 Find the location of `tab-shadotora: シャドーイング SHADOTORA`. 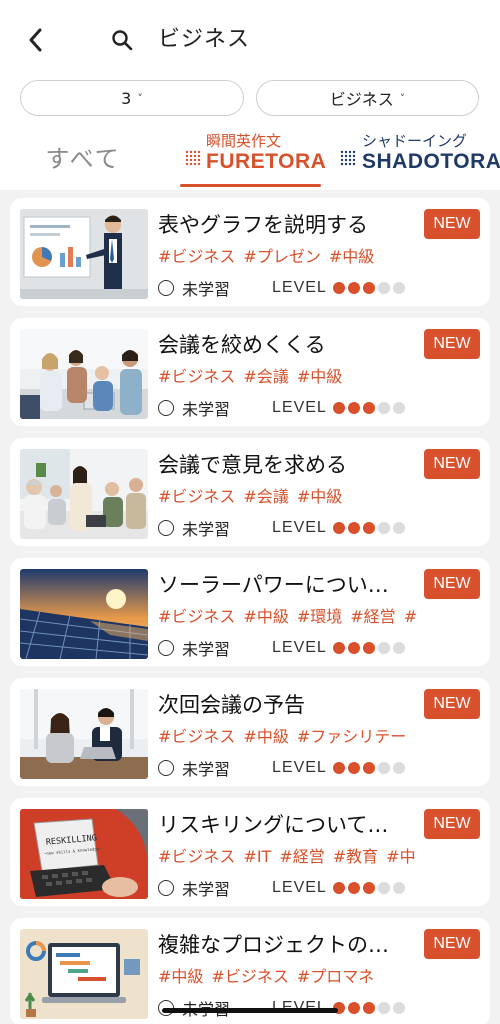

tab-shadotora: シャドーイング SHADOTORA is located at coordinates (418, 156).